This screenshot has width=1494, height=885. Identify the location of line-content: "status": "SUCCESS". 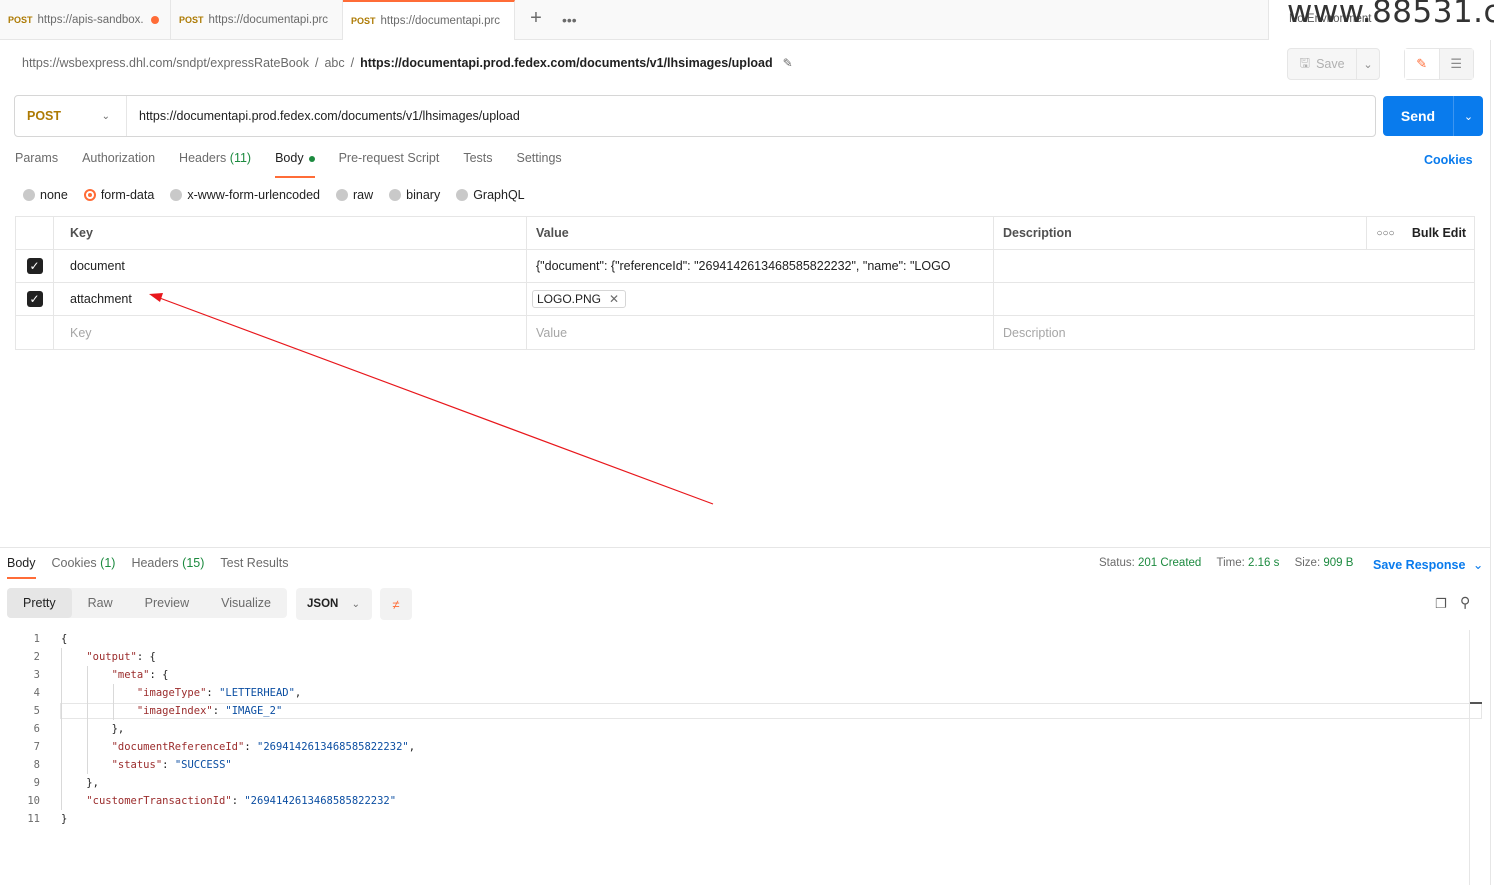
(171, 765).